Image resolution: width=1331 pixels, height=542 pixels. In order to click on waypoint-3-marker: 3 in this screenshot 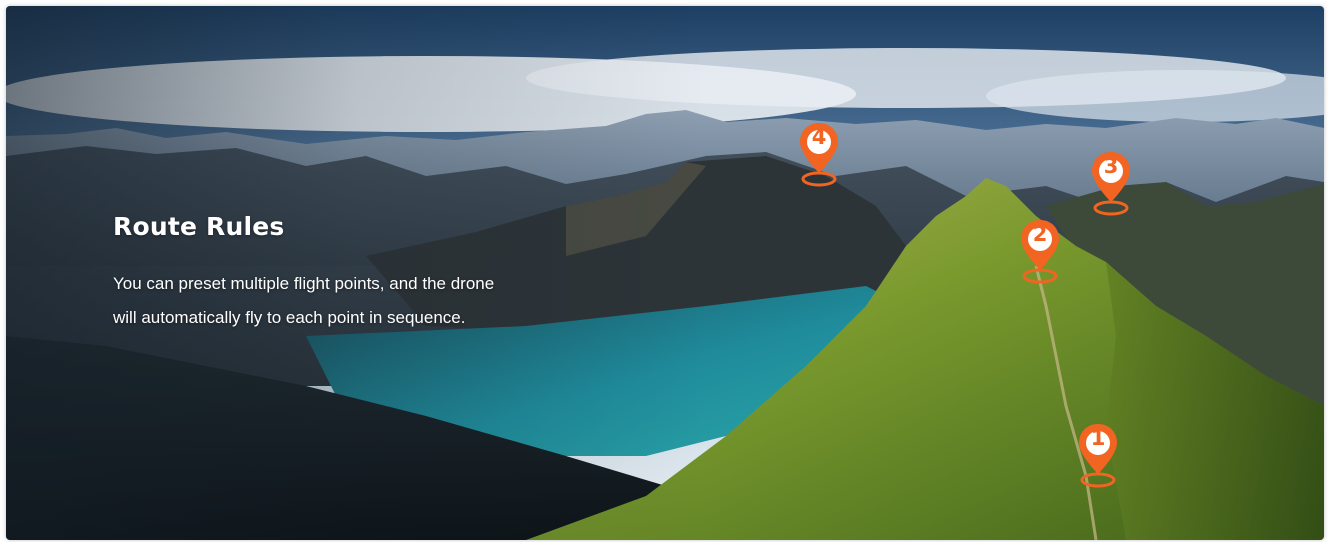, I will do `click(1111, 185)`.